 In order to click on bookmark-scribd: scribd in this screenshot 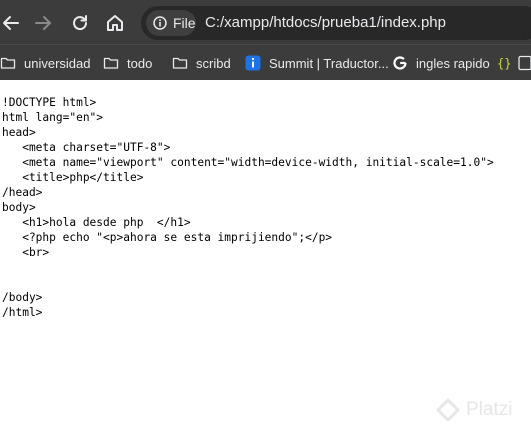, I will do `click(201, 62)`.